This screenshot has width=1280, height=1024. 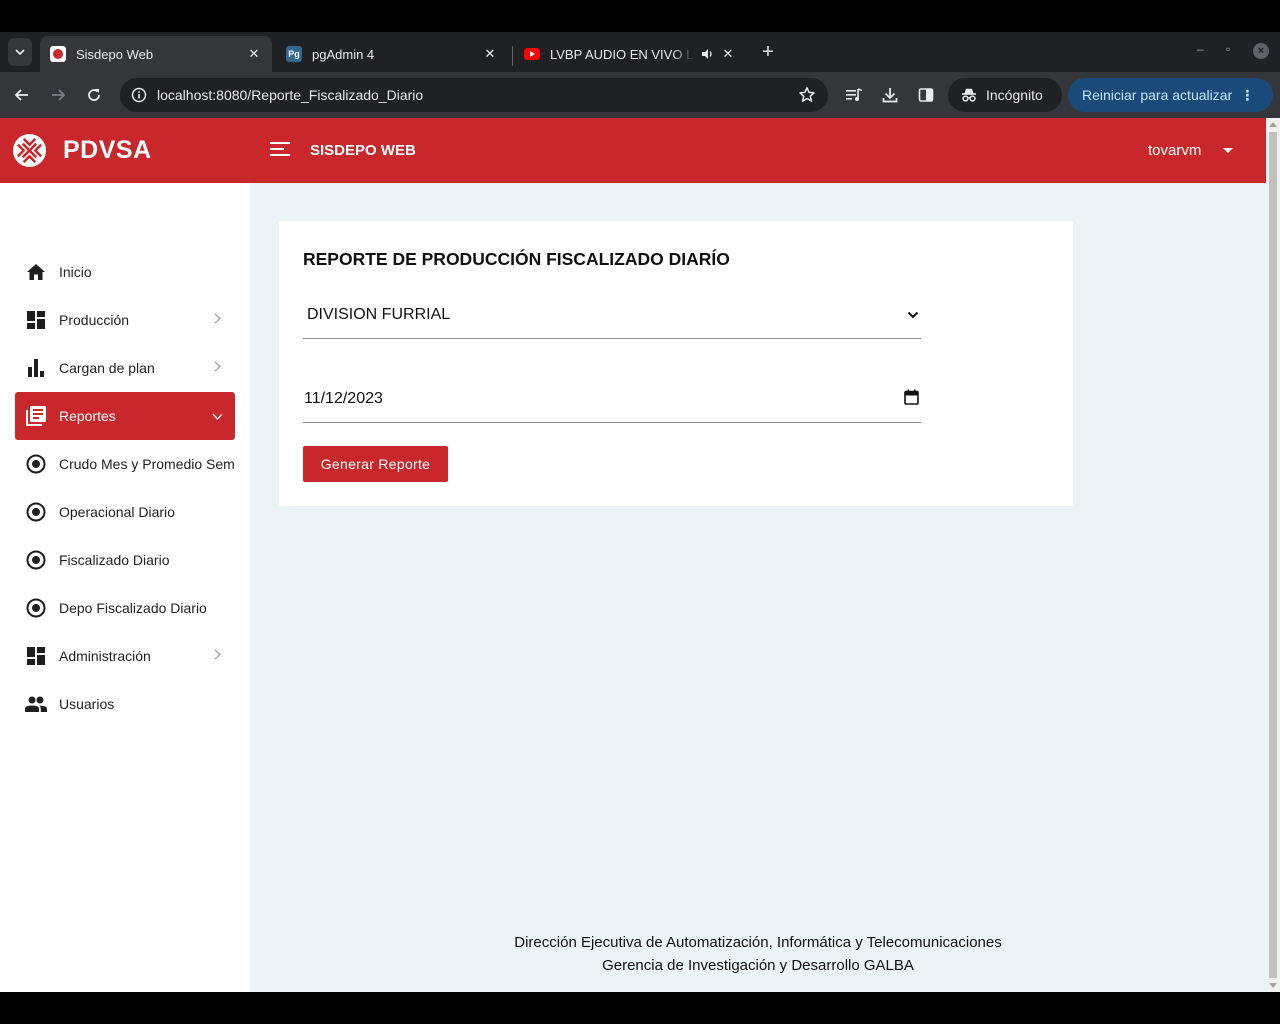 What do you see at coordinates (343, 54) in the screenshot?
I see `tab-title: pgAdmin 4` at bounding box center [343, 54].